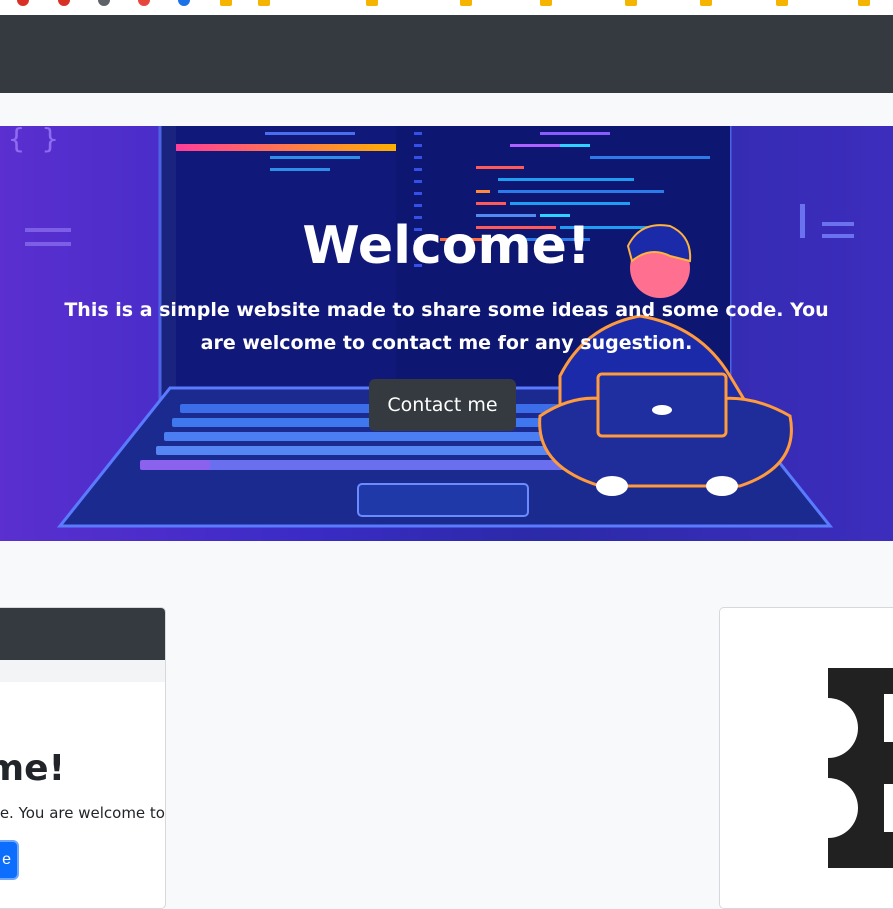  What do you see at coordinates (32, 768) in the screenshot?
I see `card-left-title: me!` at bounding box center [32, 768].